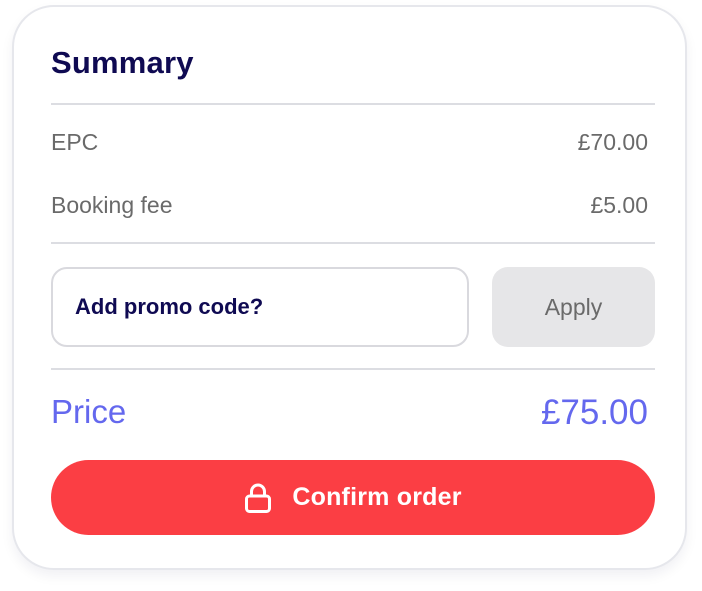 This screenshot has height=591, width=702. What do you see at coordinates (75, 142) in the screenshot?
I see `line-item-label-epc: EPC` at bounding box center [75, 142].